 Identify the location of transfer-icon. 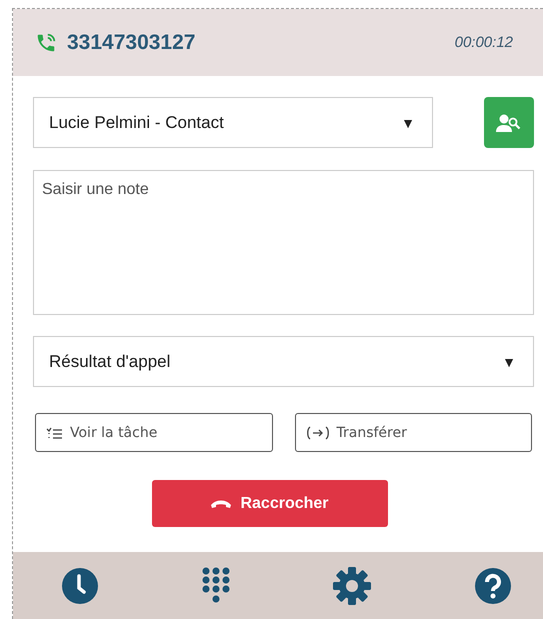
(318, 432).